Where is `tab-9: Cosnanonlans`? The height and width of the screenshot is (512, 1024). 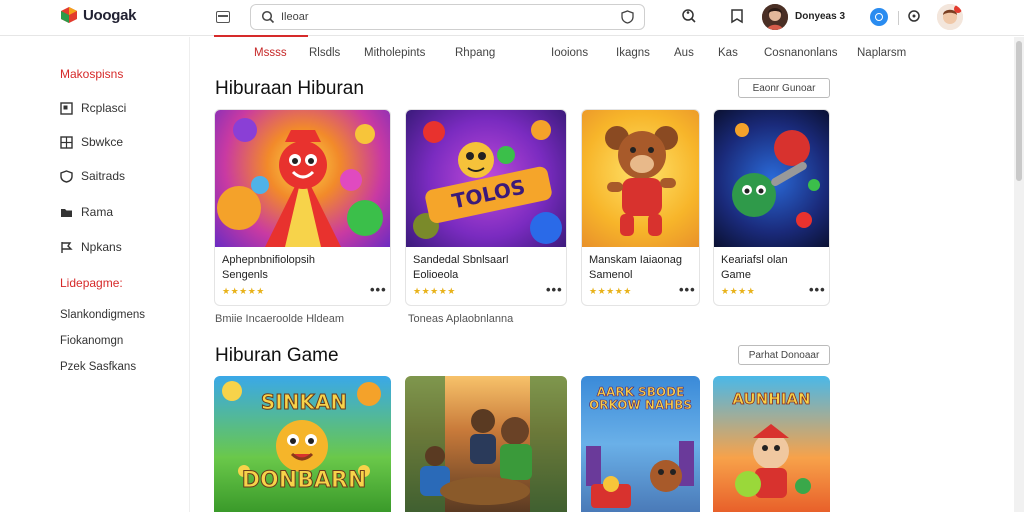 tab-9: Cosnanonlans is located at coordinates (801, 53).